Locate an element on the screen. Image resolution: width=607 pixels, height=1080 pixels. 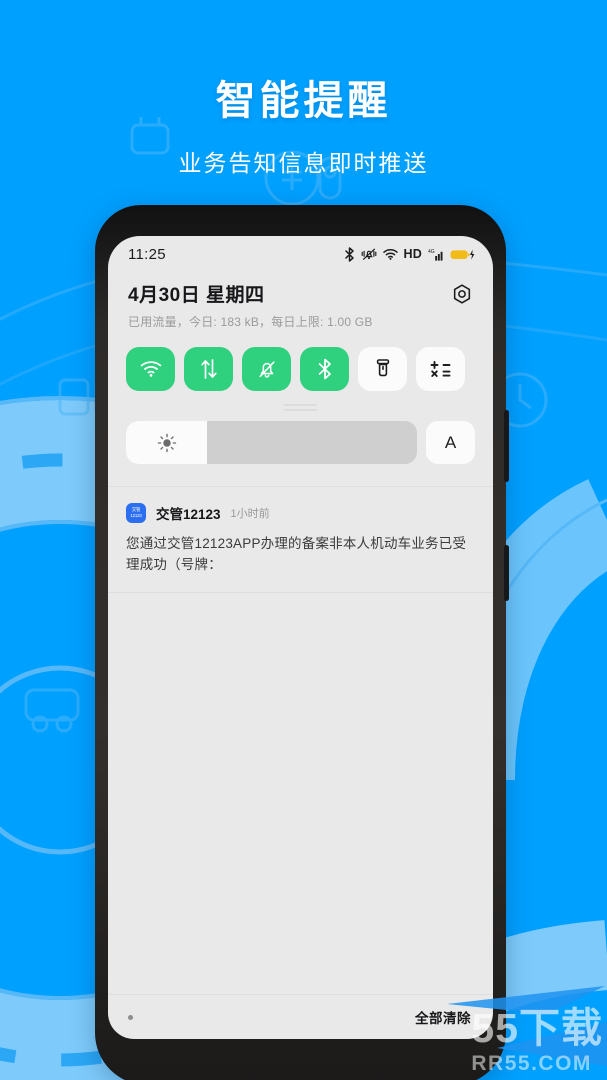
flashlight-icon is located at coordinates (382, 368).